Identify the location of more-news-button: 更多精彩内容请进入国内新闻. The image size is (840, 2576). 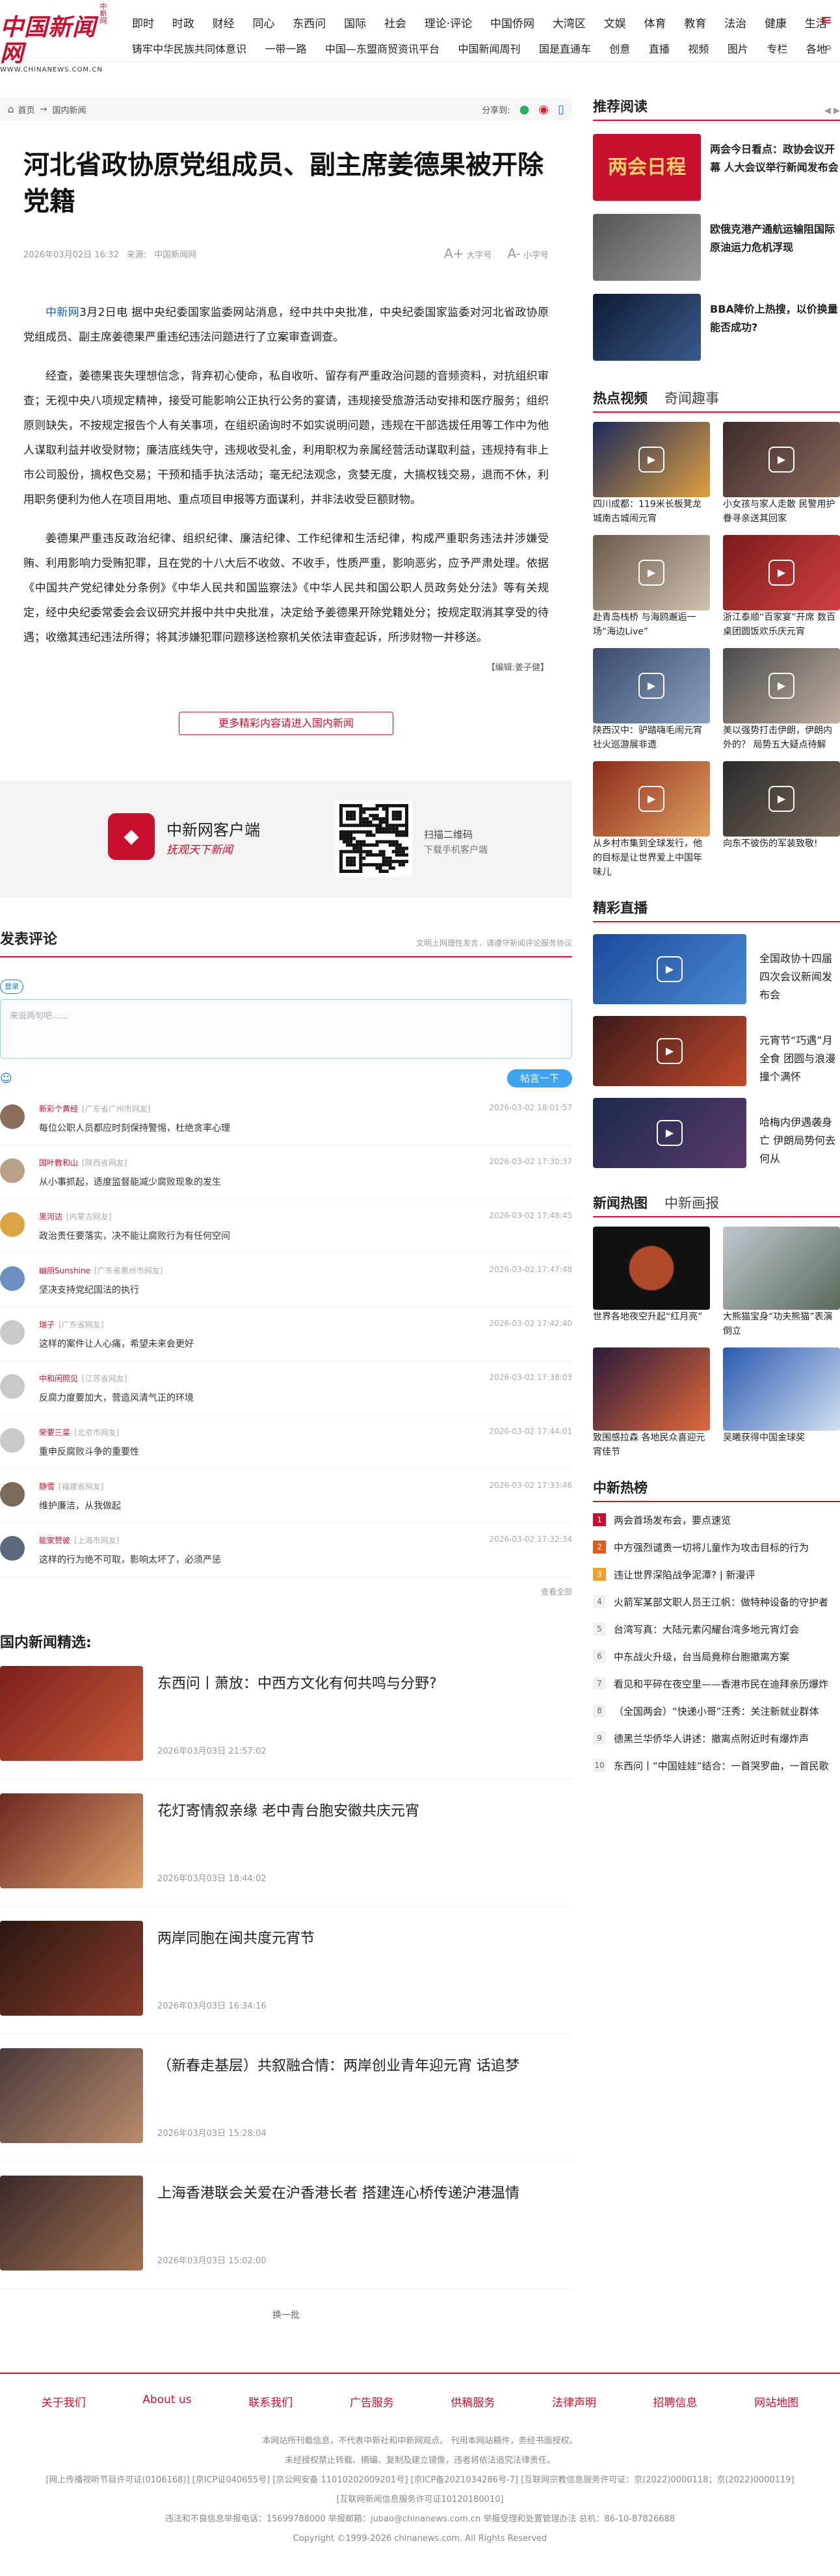
(286, 723).